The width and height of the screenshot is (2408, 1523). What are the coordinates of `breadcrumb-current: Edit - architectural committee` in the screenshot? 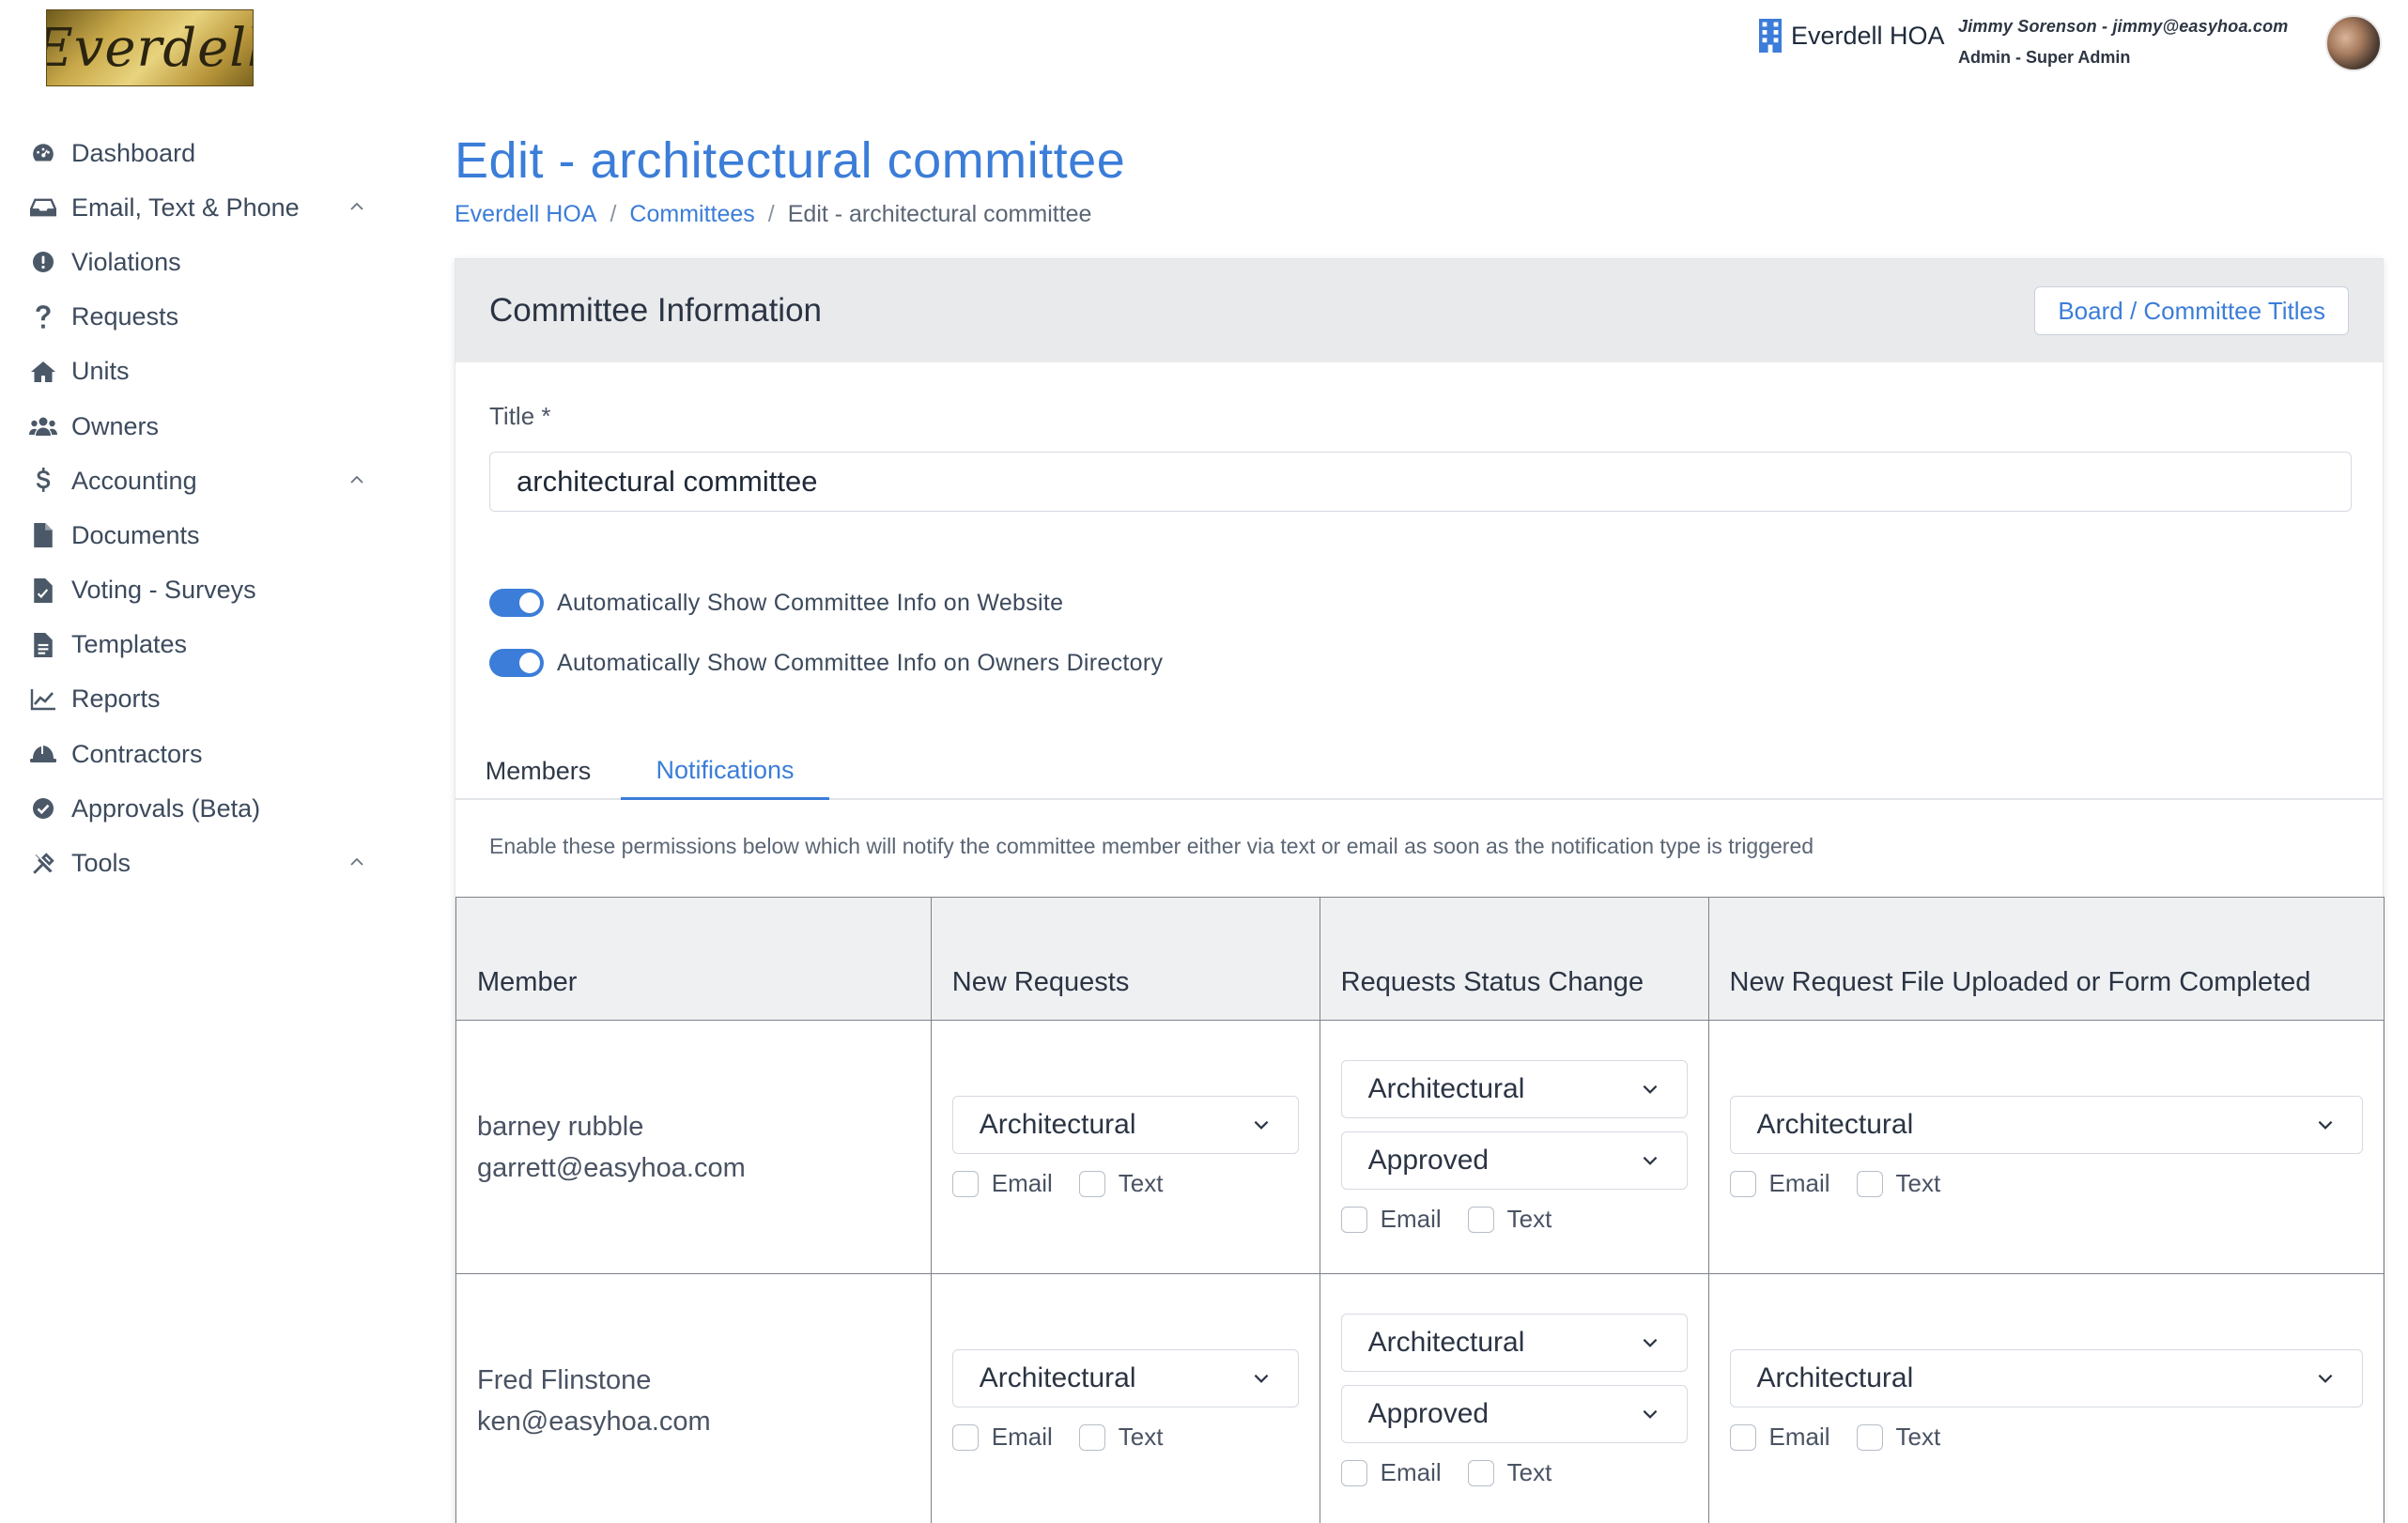 It's located at (939, 214).